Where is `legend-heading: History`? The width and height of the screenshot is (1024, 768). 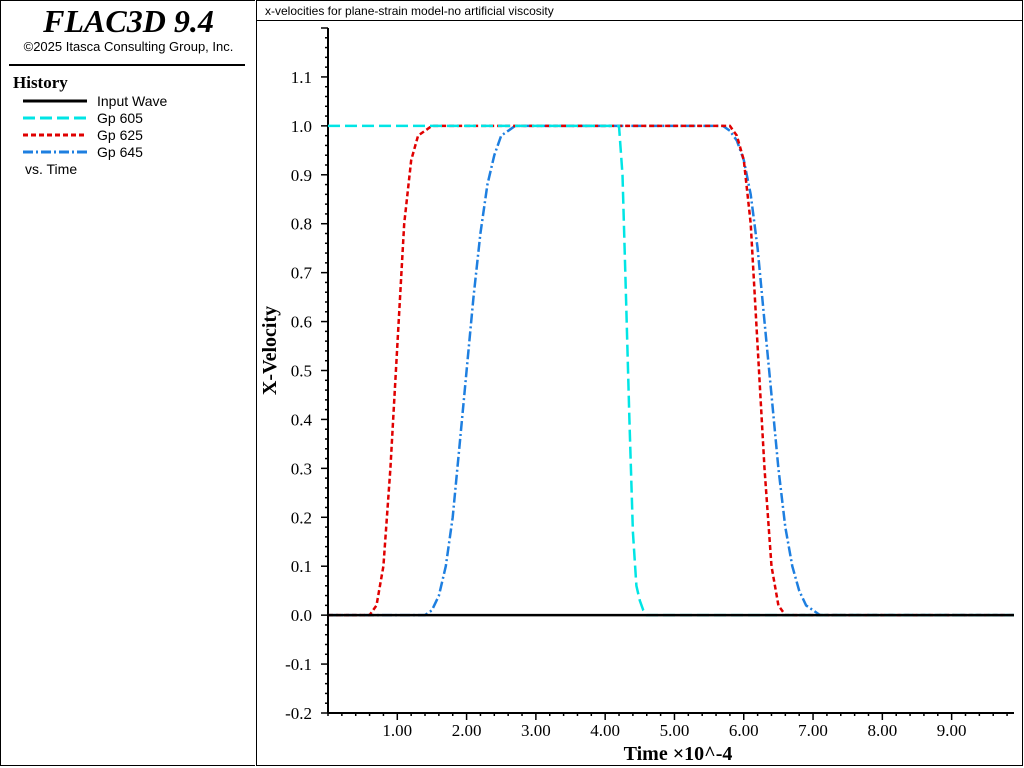
legend-heading: History is located at coordinates (40, 82).